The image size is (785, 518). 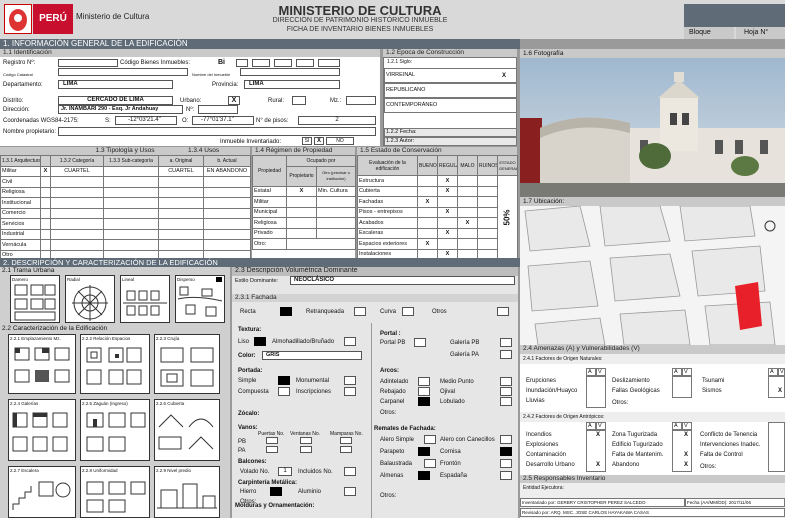 What do you see at coordinates (35, 299) in the screenshot?
I see `damero-thumb: Damero` at bounding box center [35, 299].